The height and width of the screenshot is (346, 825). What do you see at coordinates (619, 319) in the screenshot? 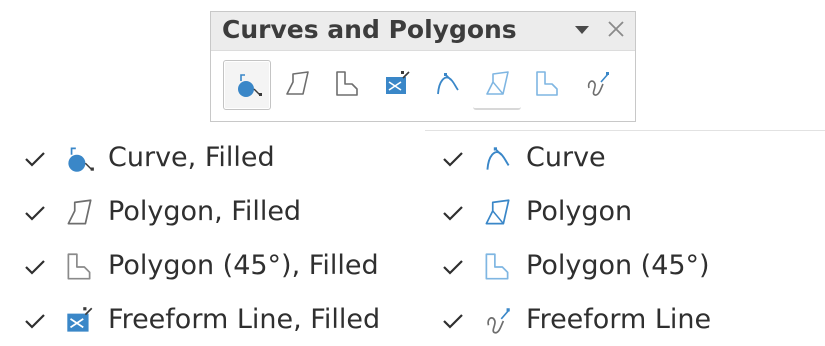
I see `list-item-label: Freeform Line` at bounding box center [619, 319].